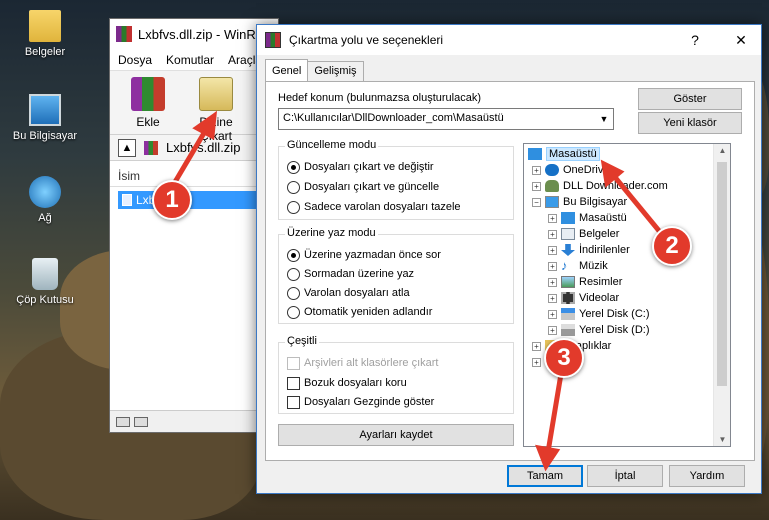 The width and height of the screenshot is (769, 520). Describe the element at coordinates (374, 207) in the screenshot. I see `update-mode-option-refresh: Sadece varolan dosyaları tazele` at that location.